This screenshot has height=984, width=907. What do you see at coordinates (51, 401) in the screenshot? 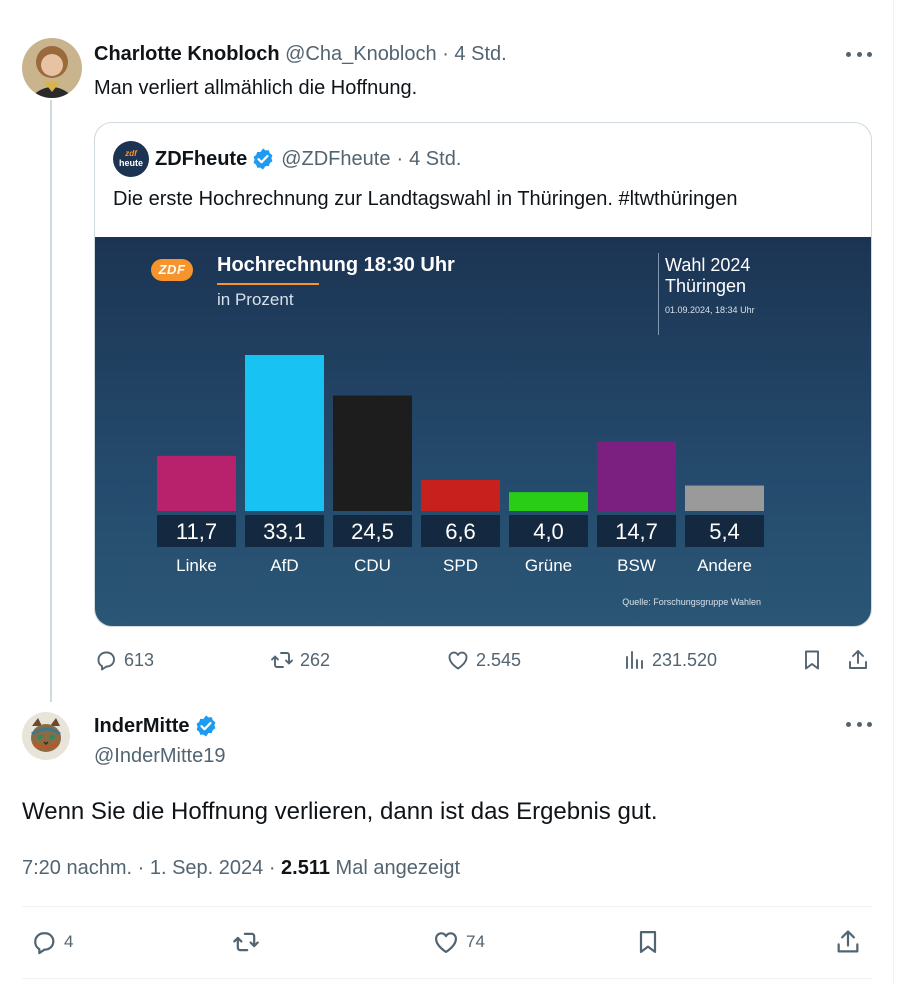
I see `thread-line` at bounding box center [51, 401].